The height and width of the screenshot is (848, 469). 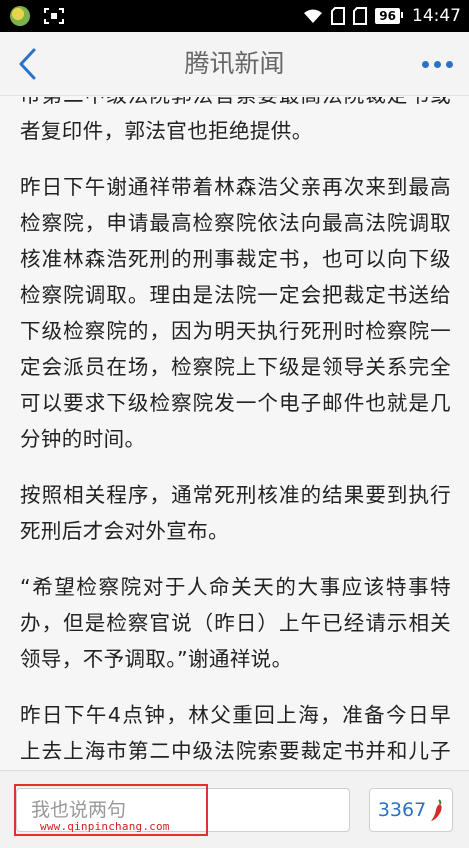 I want to click on app-header: 腾讯新闻, so click(x=234, y=64).